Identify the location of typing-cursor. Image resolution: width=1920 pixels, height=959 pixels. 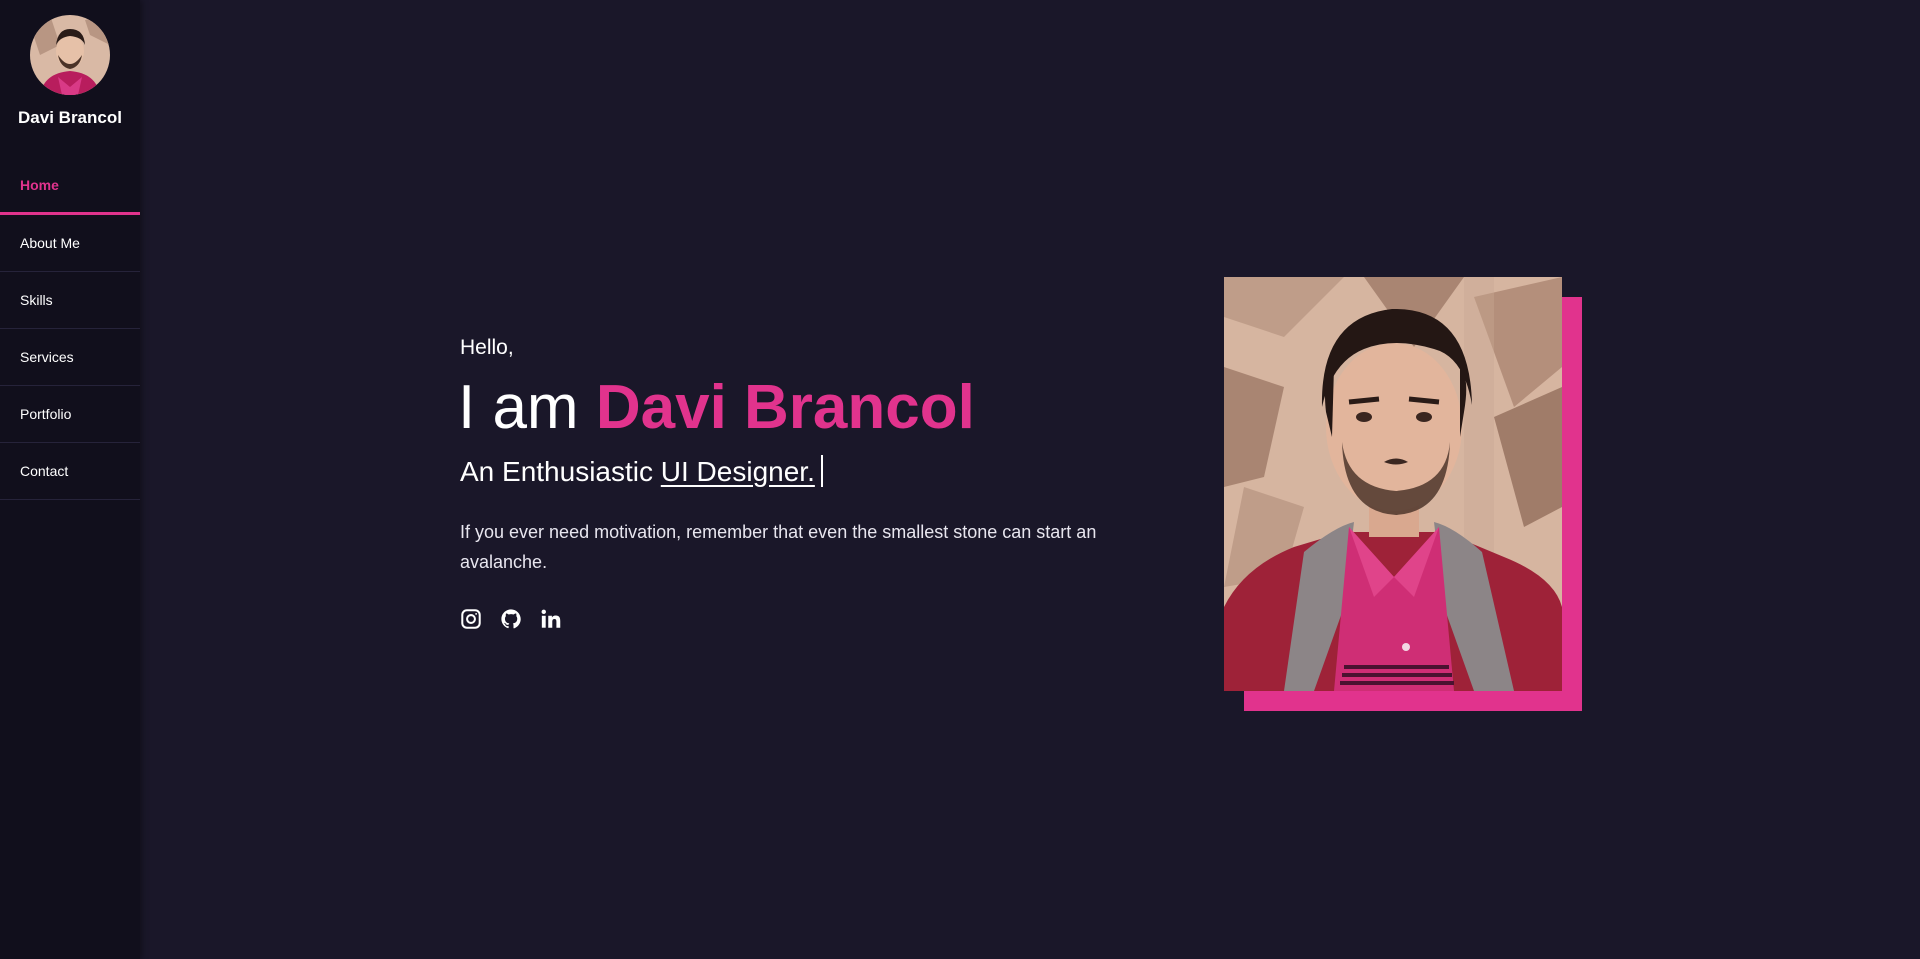
(821, 471).